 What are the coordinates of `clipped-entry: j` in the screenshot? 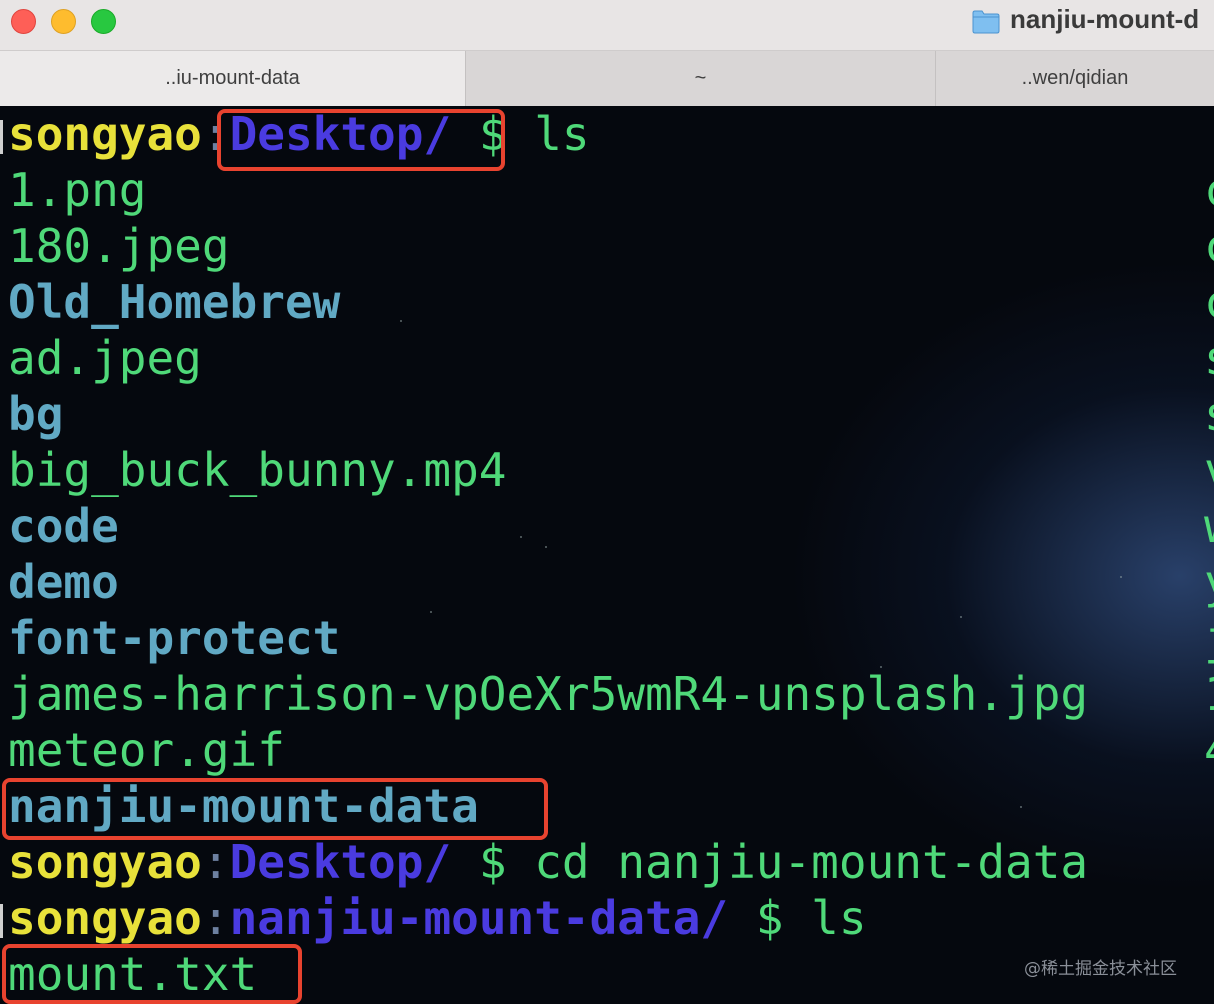 It's located at (1209, 638).